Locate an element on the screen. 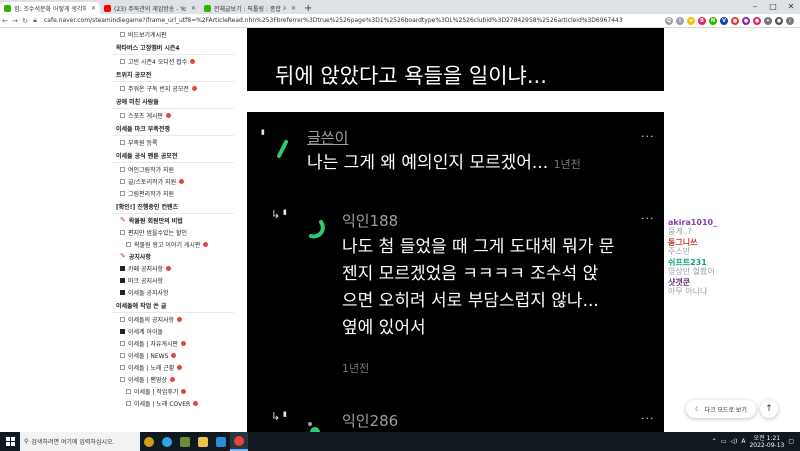  sidebar-section-header: 이세돌 마크 부족전쟁 is located at coordinates (173, 128).